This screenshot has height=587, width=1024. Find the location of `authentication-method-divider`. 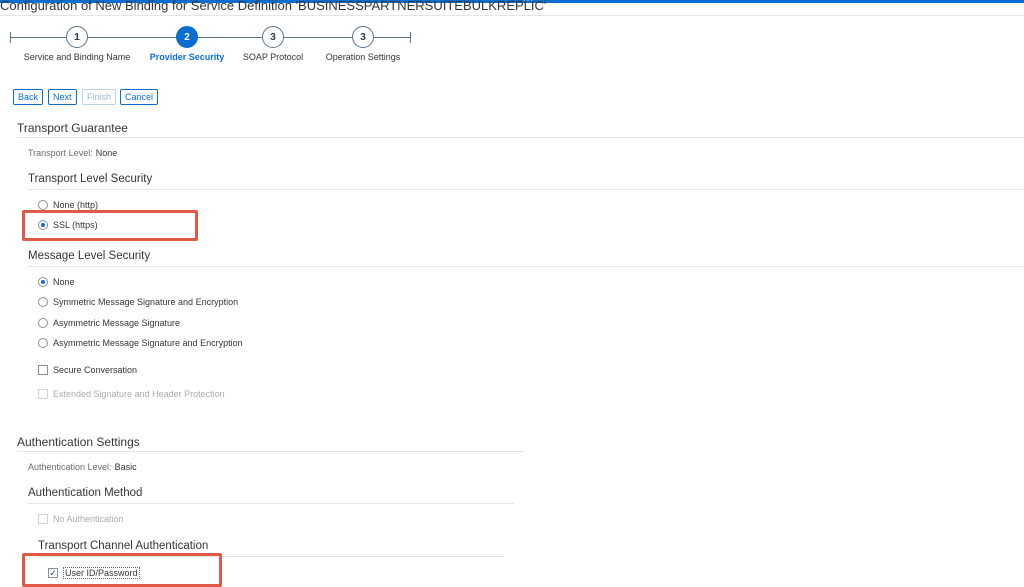

authentication-method-divider is located at coordinates (271, 503).